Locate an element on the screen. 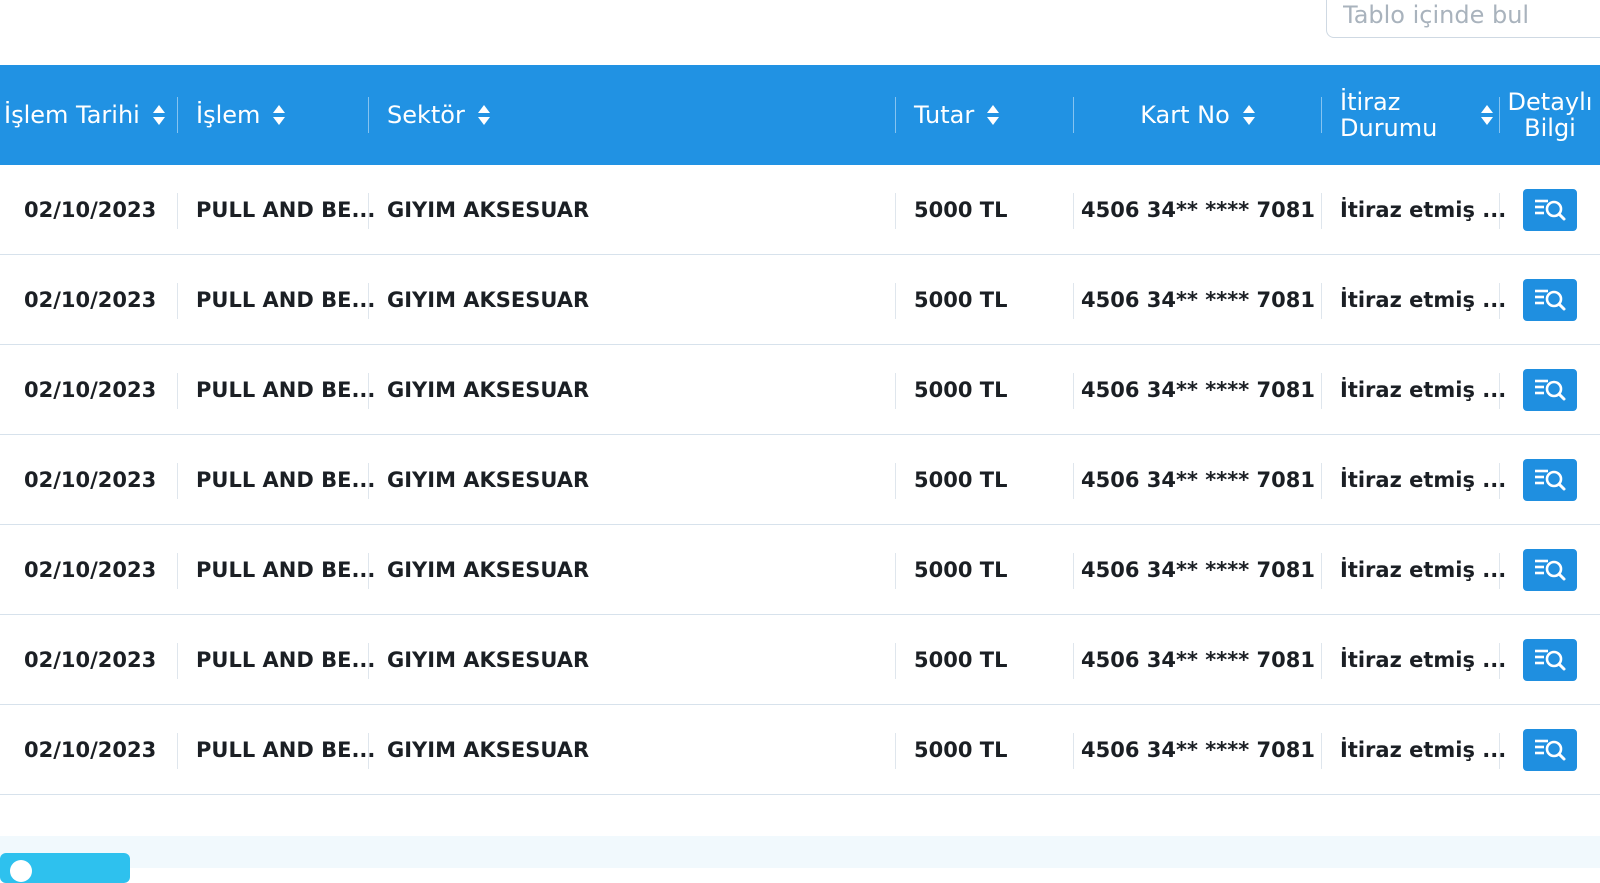 Image resolution: width=1600 pixels, height=883 pixels. table-search is located at coordinates (1463, 19).